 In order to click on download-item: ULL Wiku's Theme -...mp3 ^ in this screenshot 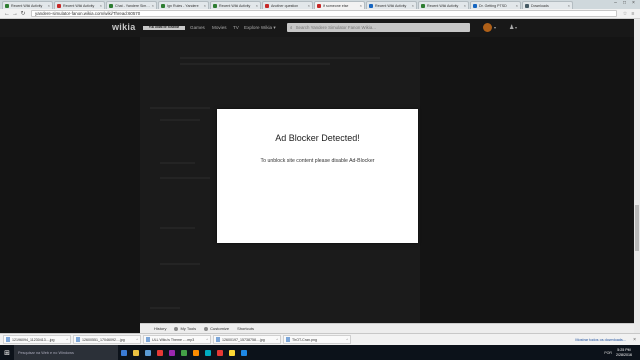, I will do `click(177, 339)`.